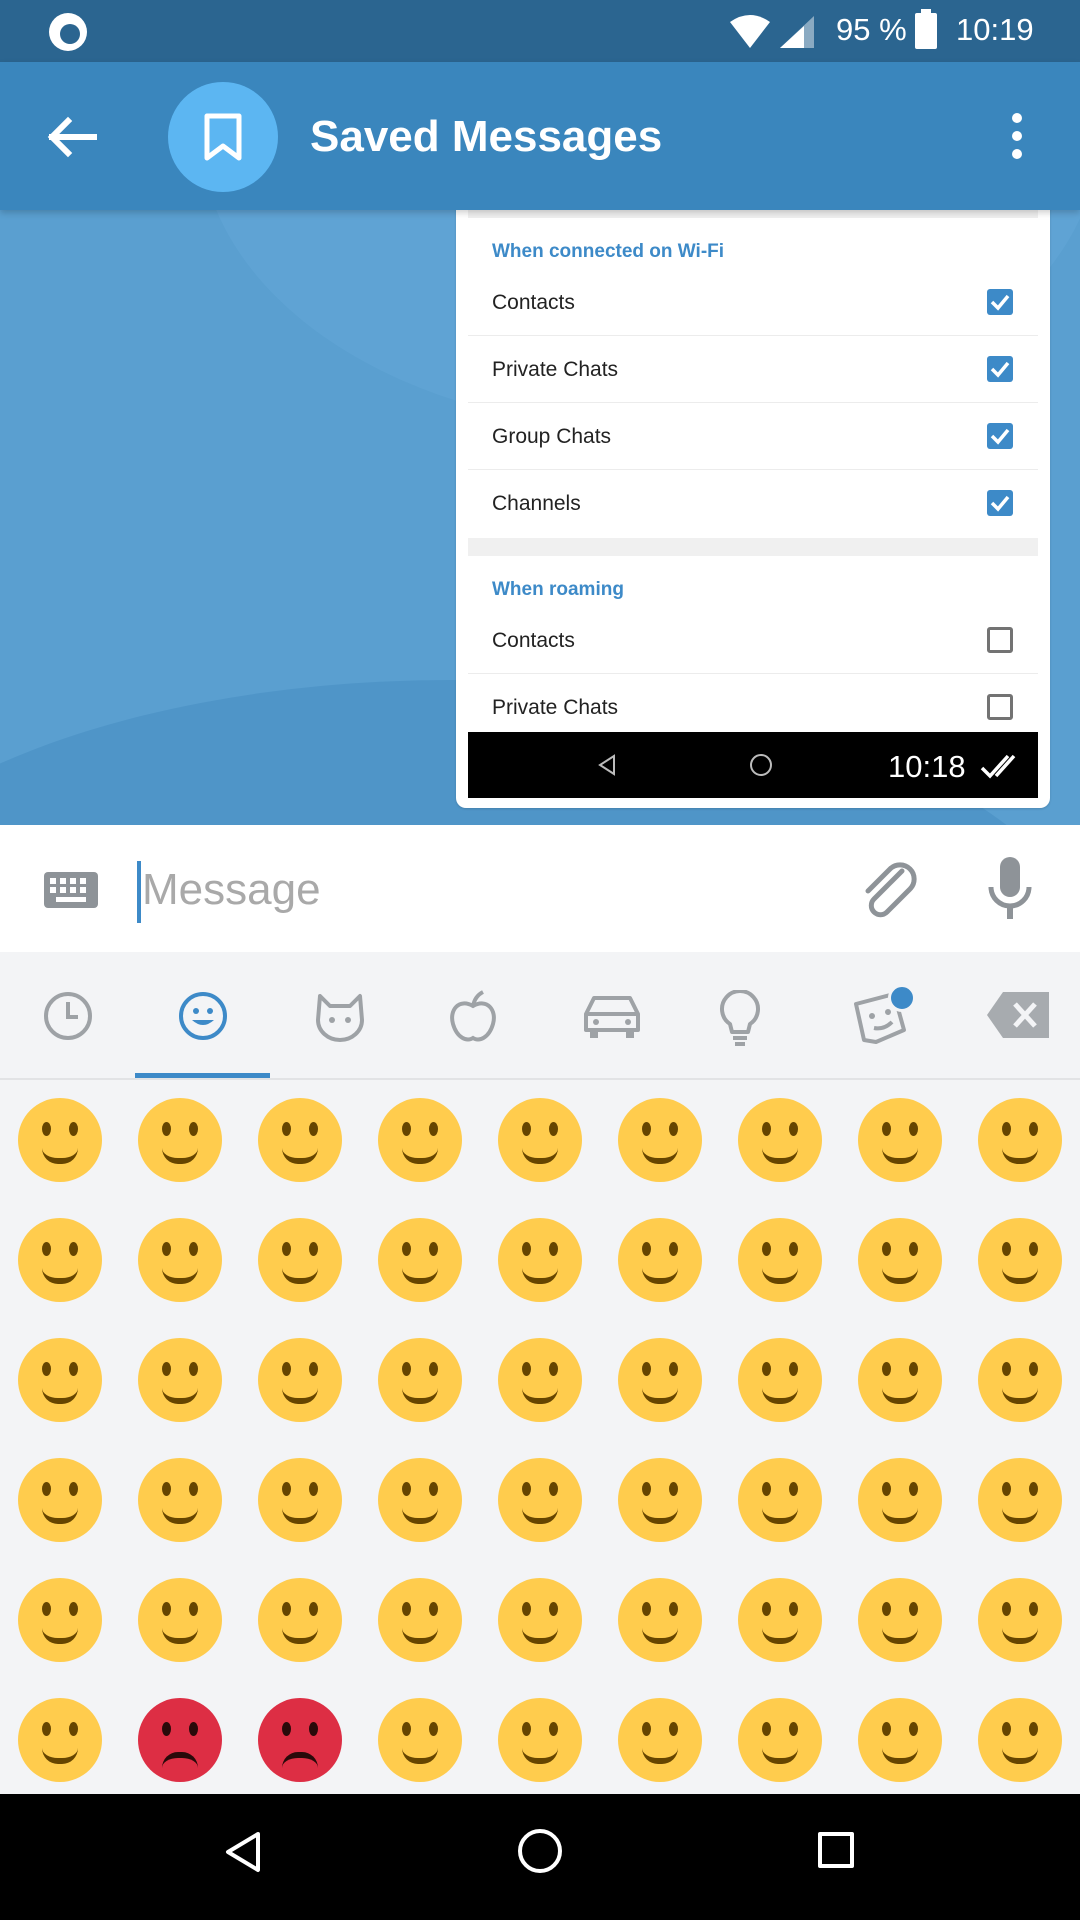  What do you see at coordinates (753, 436) in the screenshot?
I see `list-item: Group Chats` at bounding box center [753, 436].